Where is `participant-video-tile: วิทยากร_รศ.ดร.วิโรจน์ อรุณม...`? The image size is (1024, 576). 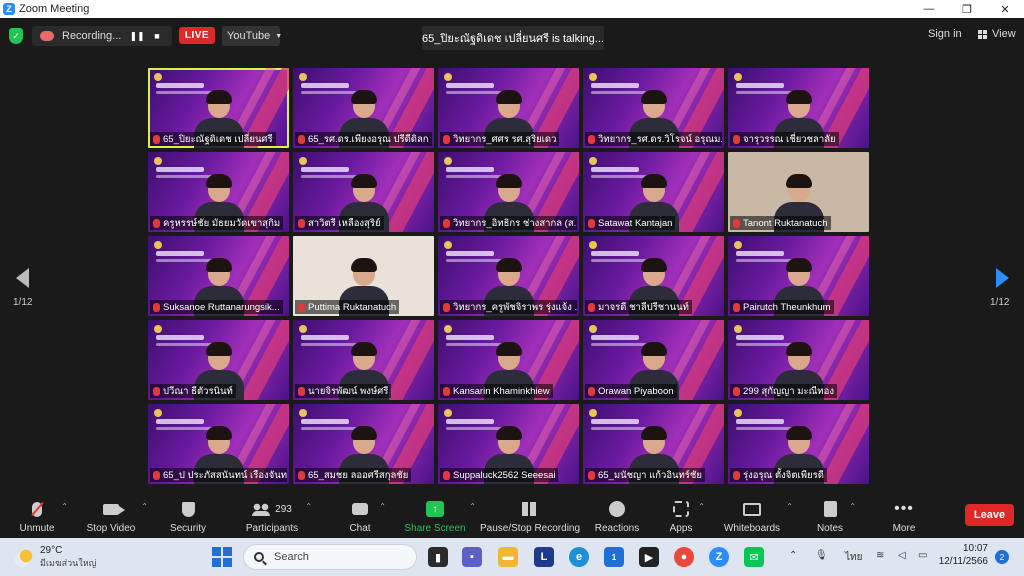 participant-video-tile: วิทยากร_รศ.ดร.วิโรจน์ อรุณม... is located at coordinates (653, 108).